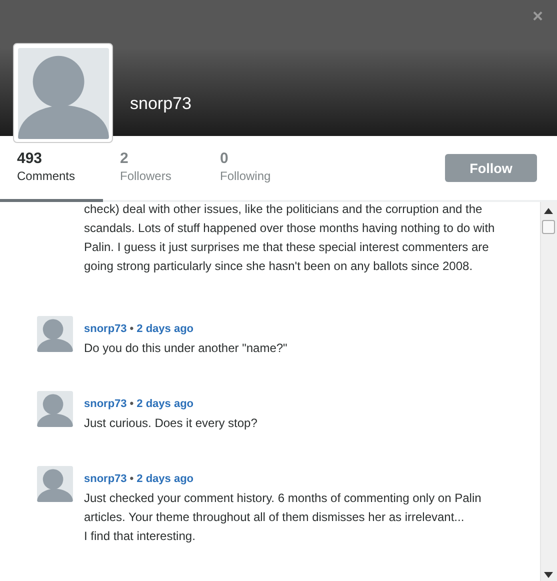 The image size is (557, 581). I want to click on scroll-up-icon, so click(548, 211).